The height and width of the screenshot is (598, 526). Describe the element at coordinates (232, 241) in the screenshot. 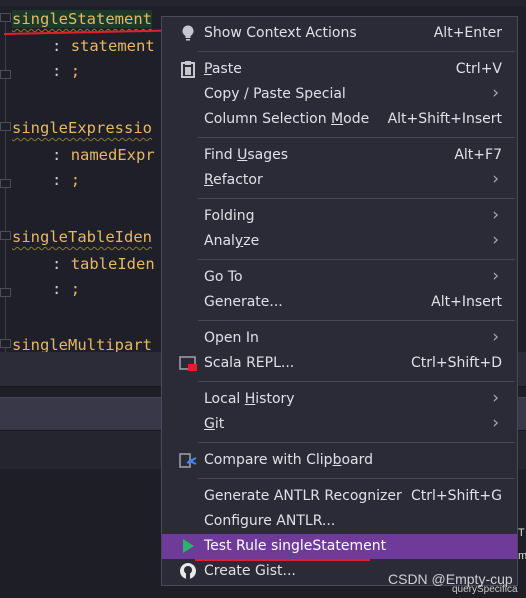

I see `menu-item-label: Analyze` at that location.